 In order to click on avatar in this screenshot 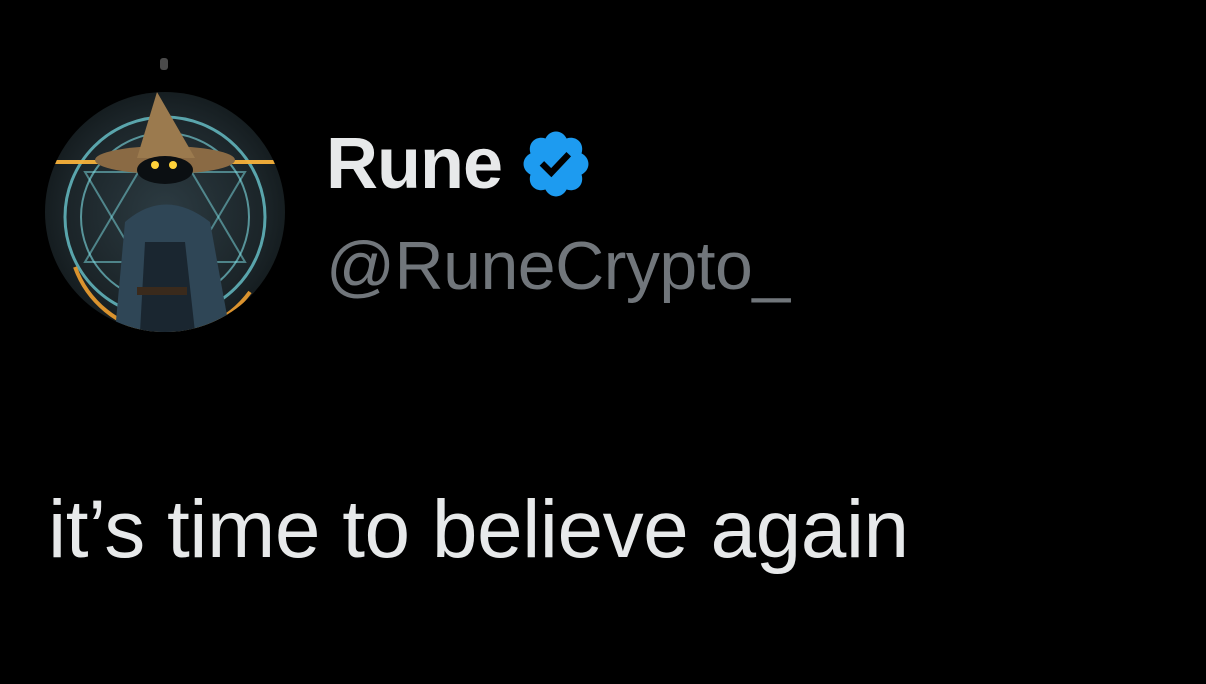, I will do `click(165, 212)`.